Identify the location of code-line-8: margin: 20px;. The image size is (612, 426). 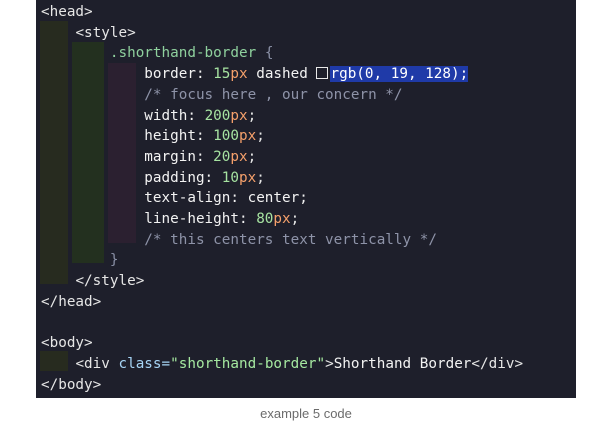
(200, 156).